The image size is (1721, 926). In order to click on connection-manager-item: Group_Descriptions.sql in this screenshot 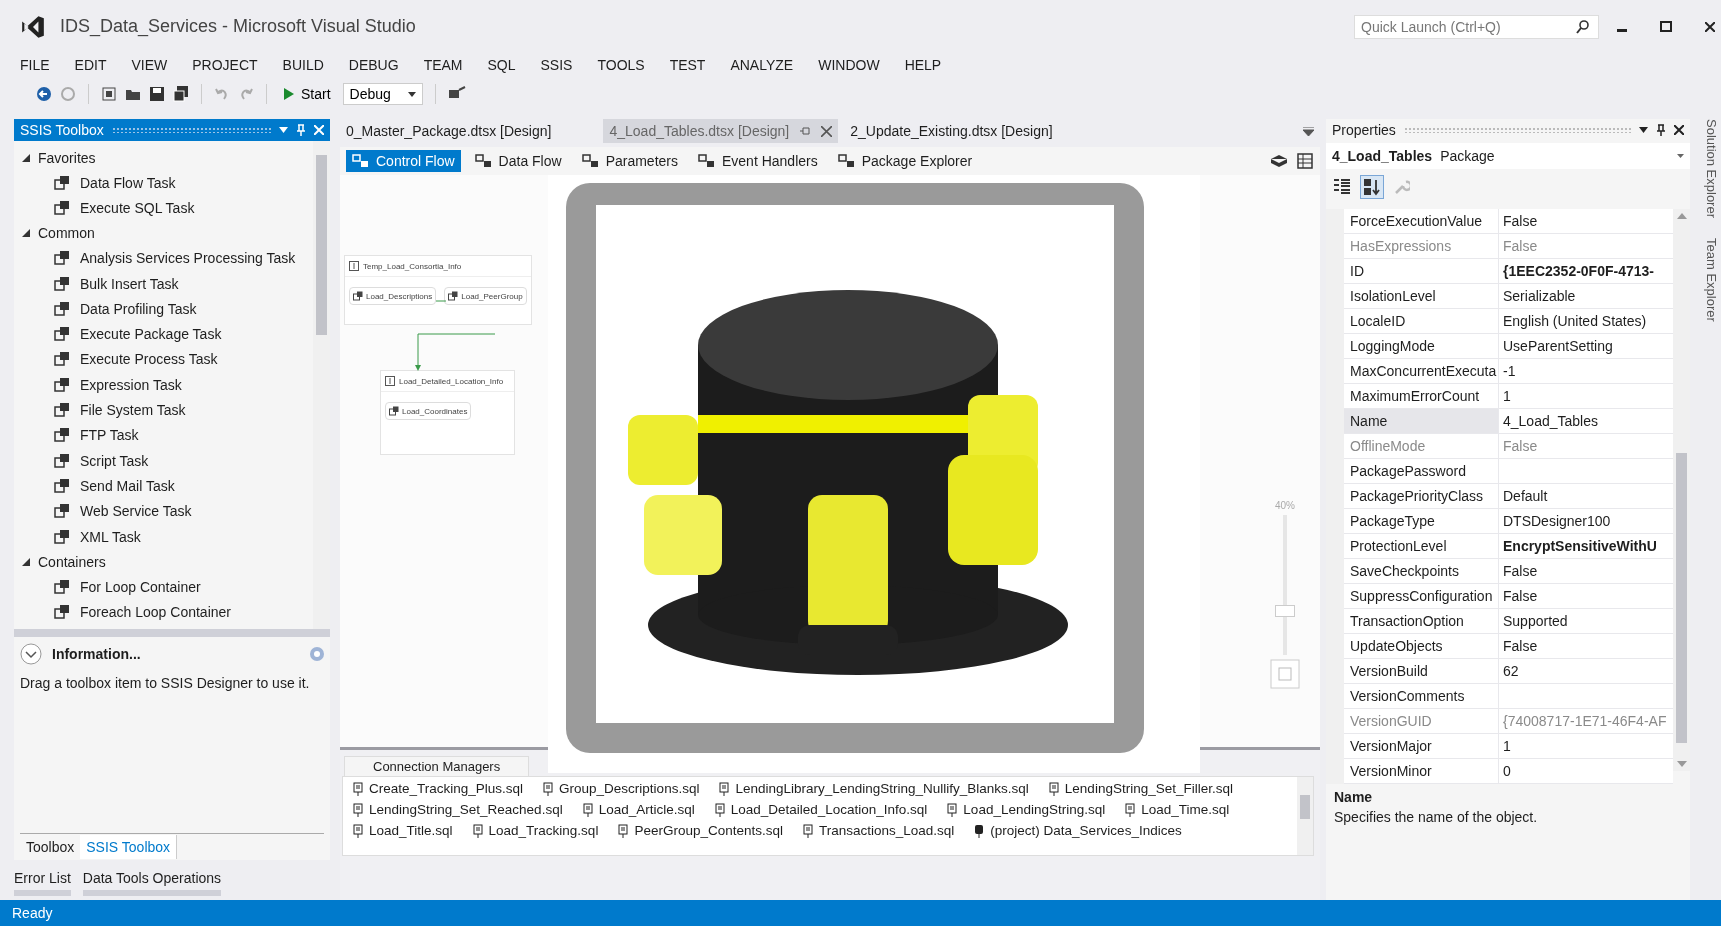, I will do `click(621, 788)`.